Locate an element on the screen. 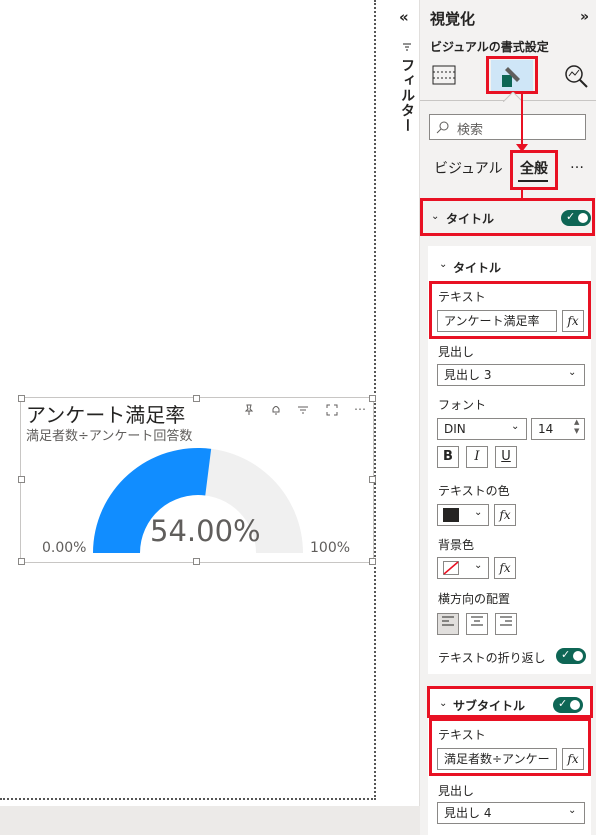 This screenshot has width=596, height=835. font-value: DIN is located at coordinates (455, 429).